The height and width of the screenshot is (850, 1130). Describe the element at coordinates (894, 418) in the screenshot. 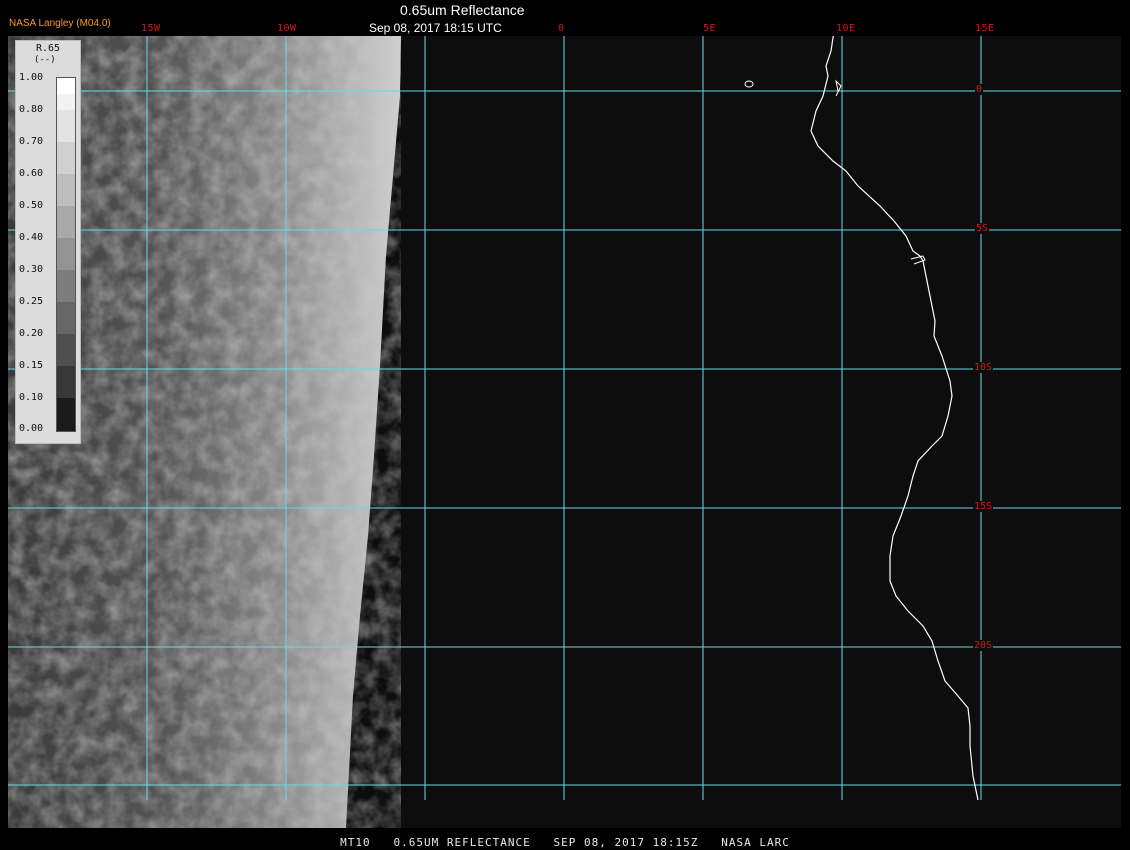

I see `coastline` at that location.